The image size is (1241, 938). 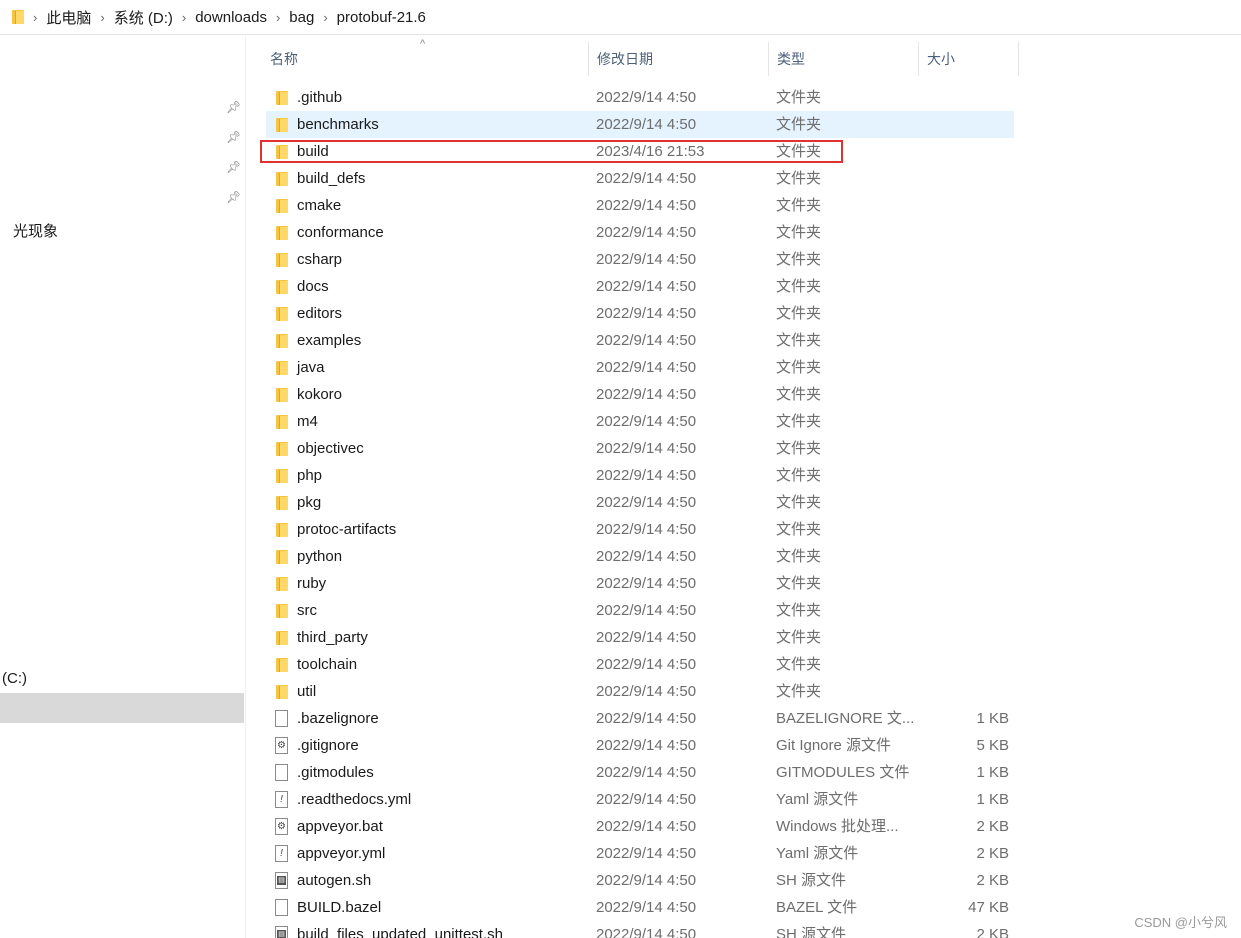 What do you see at coordinates (338, 124) in the screenshot?
I see `file-name: benchmarks` at bounding box center [338, 124].